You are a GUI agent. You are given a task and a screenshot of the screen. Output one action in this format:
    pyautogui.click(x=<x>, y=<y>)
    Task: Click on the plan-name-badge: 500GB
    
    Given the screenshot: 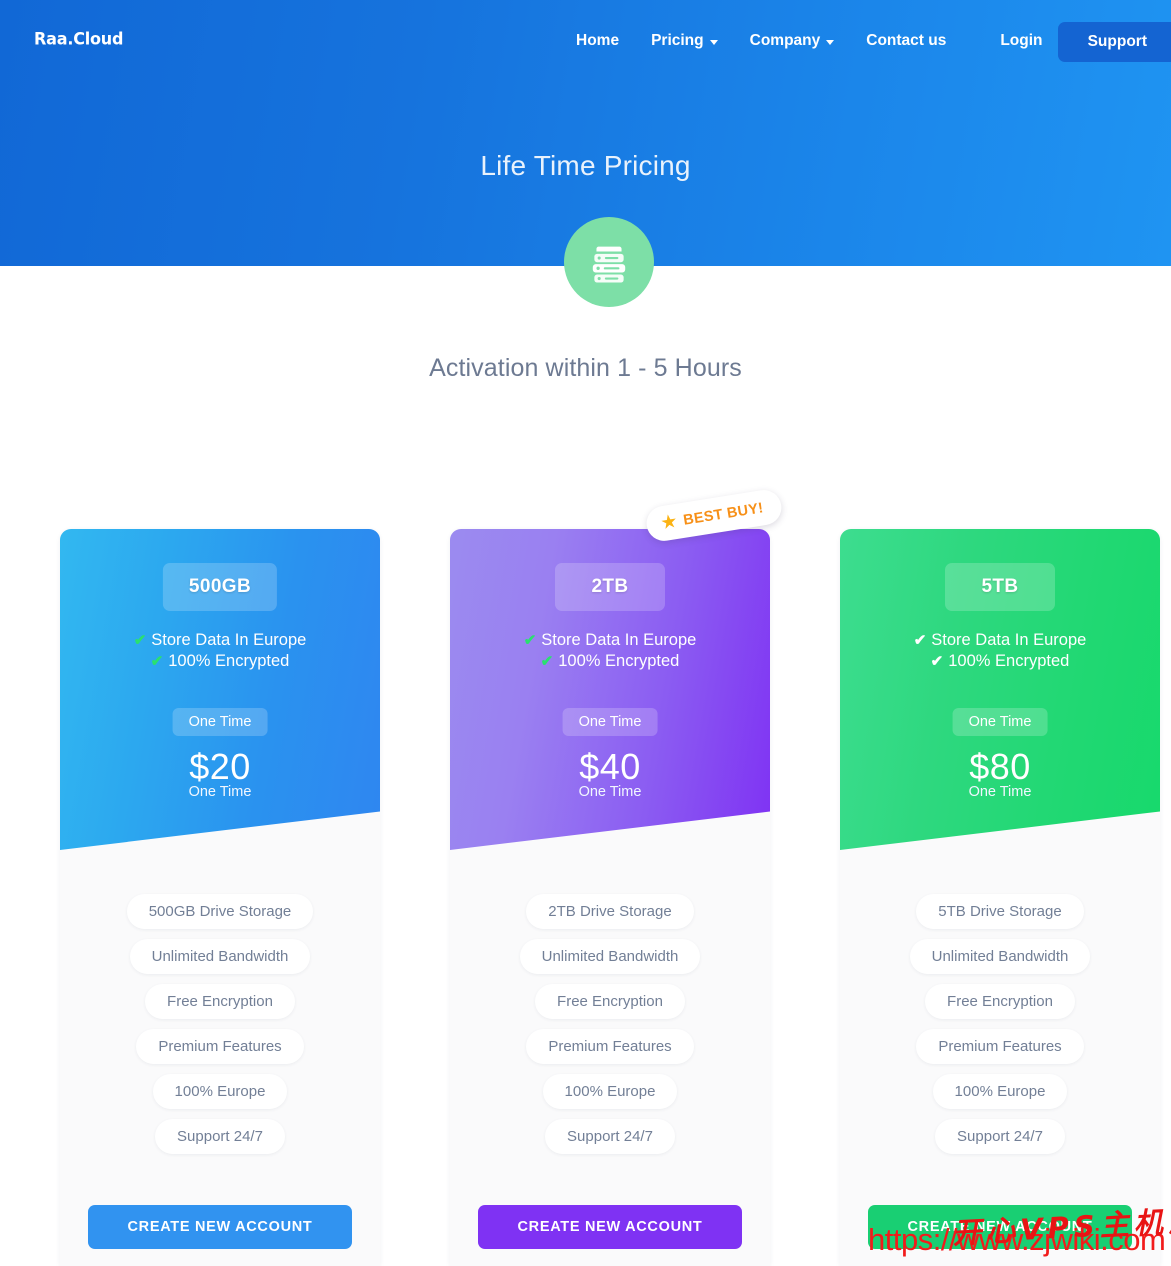 What is the action you would take?
    pyautogui.click(x=220, y=587)
    